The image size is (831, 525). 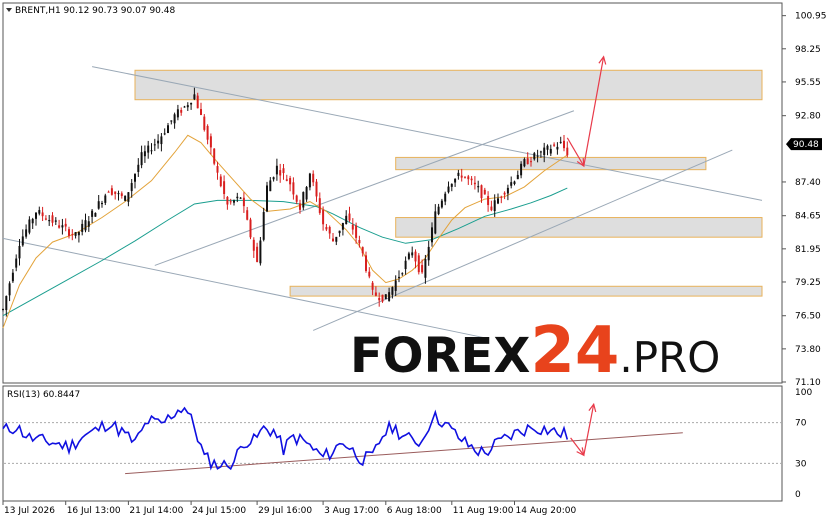 I want to click on symbol-header: BRENT,H1 90.12 90.73 90.07 90.48, so click(x=95, y=11).